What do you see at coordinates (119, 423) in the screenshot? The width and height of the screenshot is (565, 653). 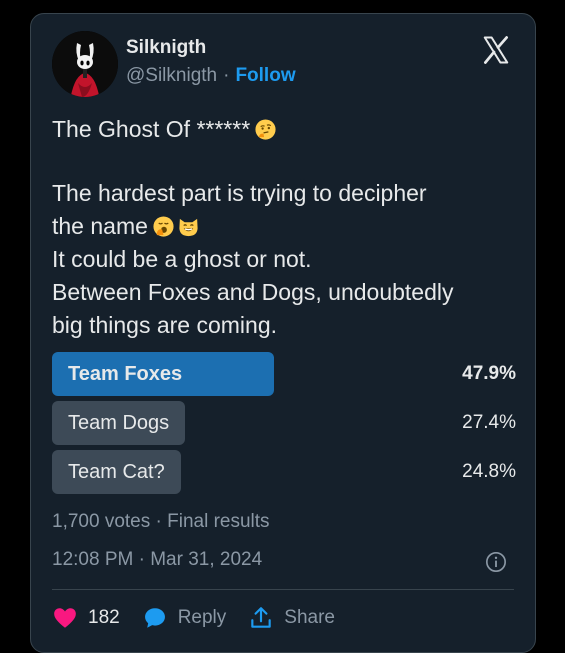 I see `poll-option-label: Team Dogs` at bounding box center [119, 423].